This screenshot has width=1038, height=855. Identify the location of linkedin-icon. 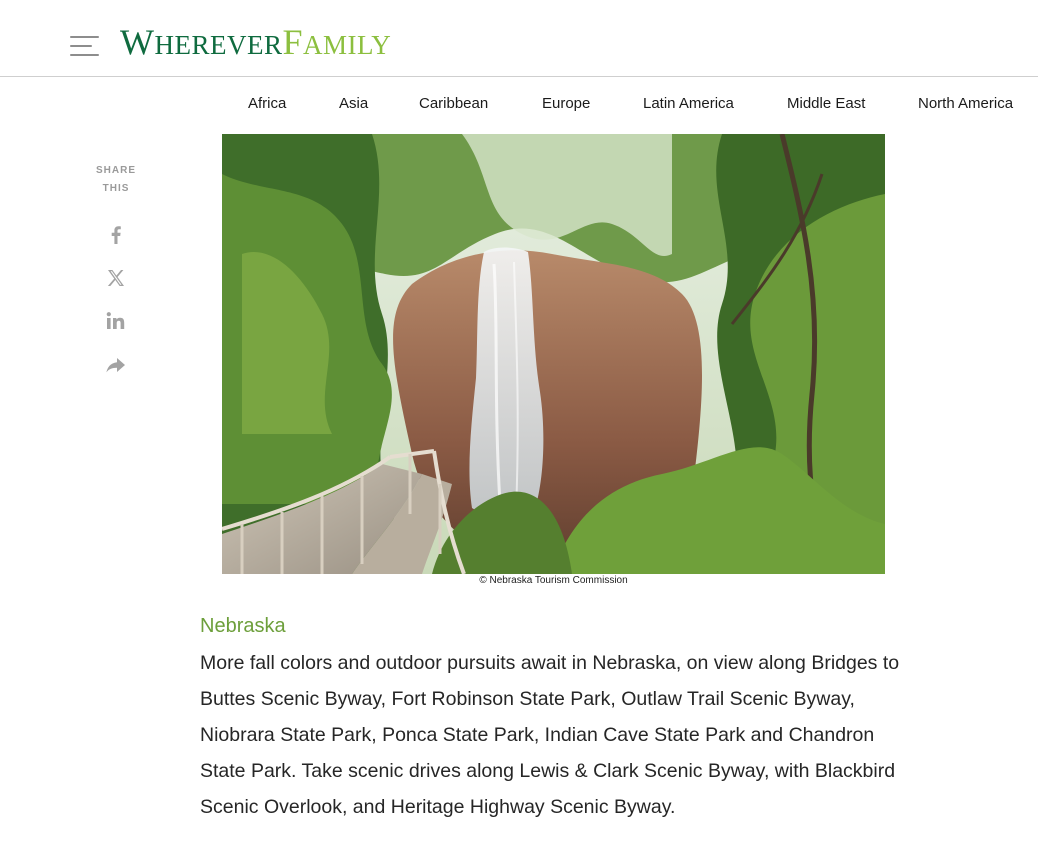
(116, 321).